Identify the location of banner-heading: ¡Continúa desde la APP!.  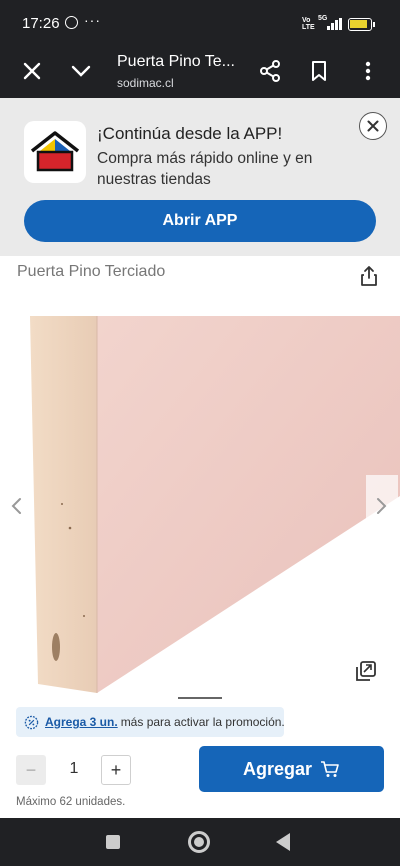
(190, 133).